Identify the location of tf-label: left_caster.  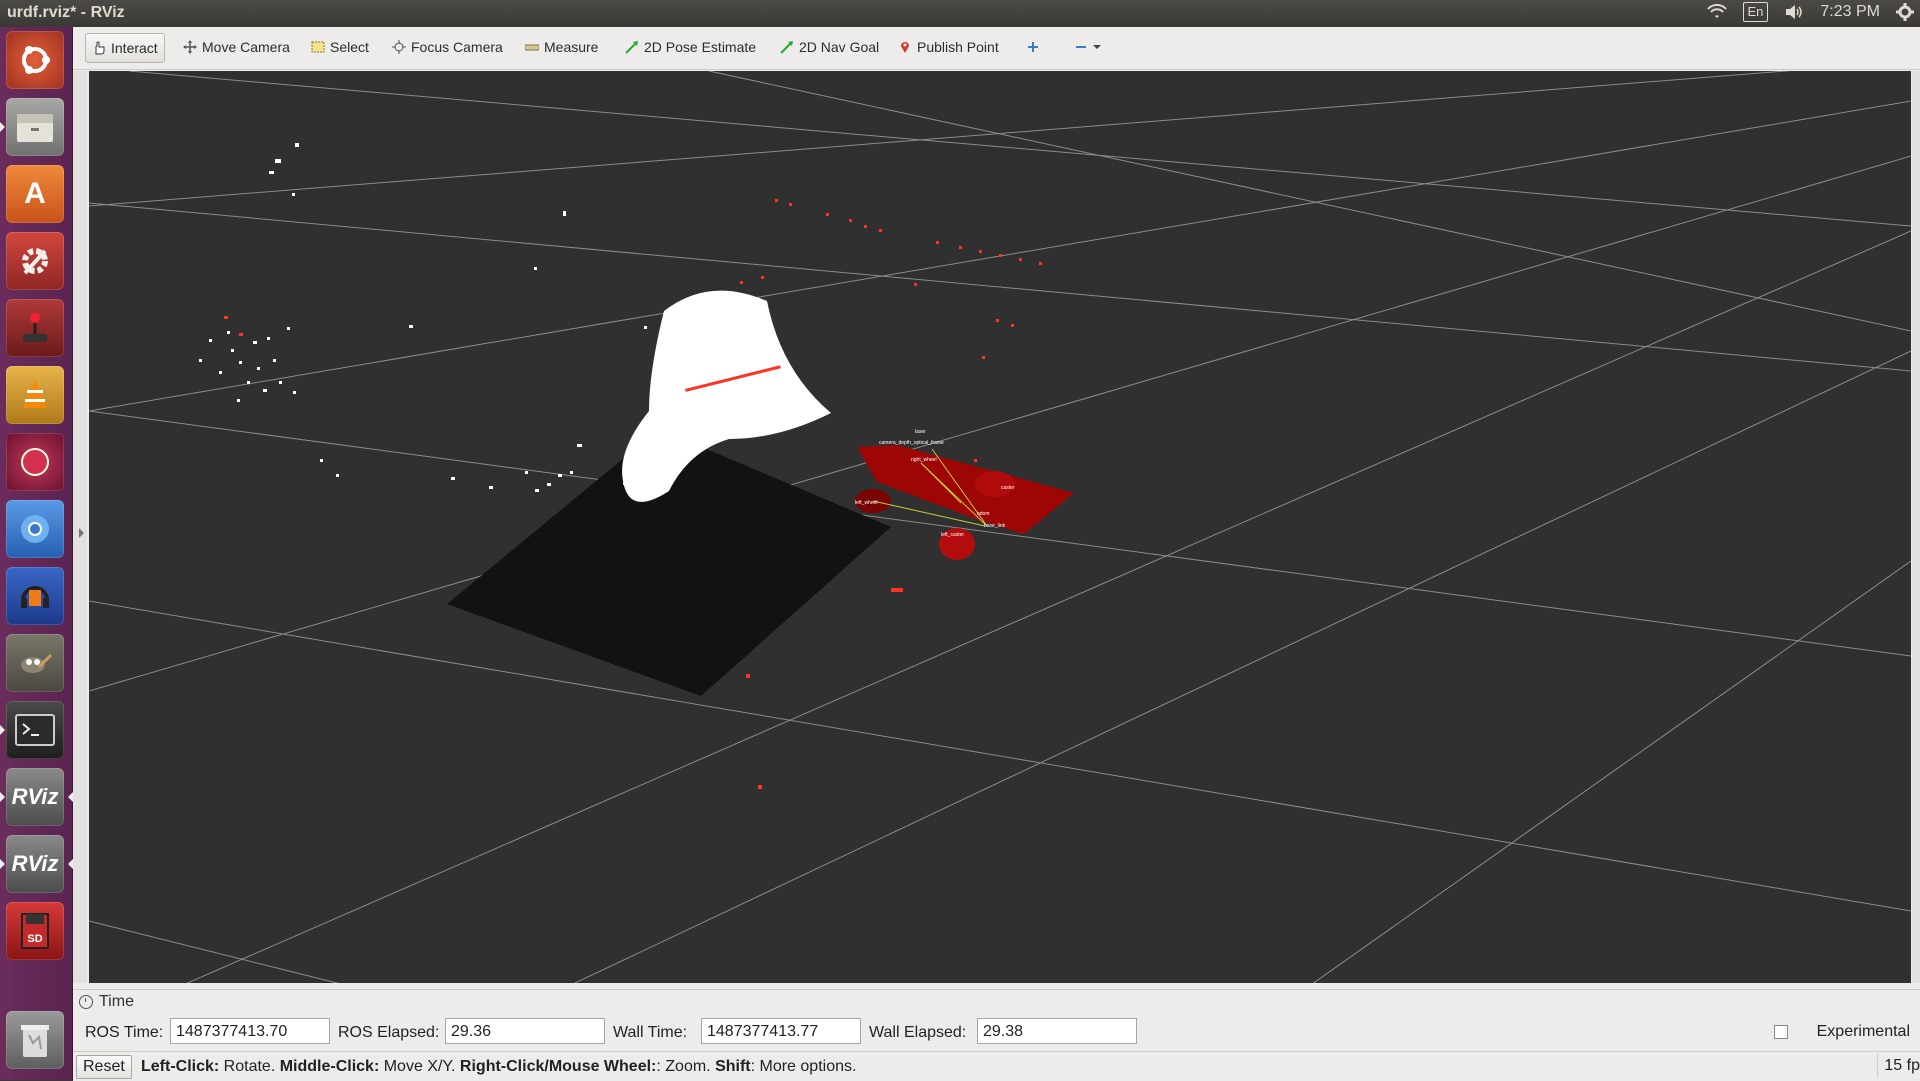
(952, 535).